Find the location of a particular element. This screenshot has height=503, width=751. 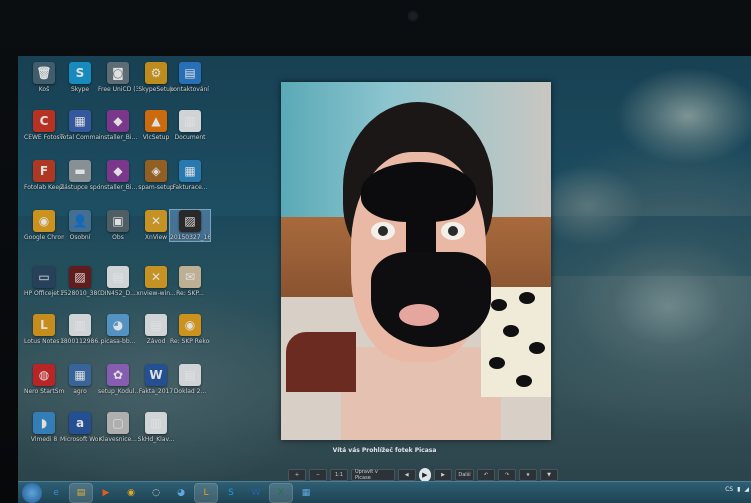

taskbar: e ▤ ▶ ◉ ◌ ◕ L S W X ▦ CS ▮ ◢ is located at coordinates (384, 492).